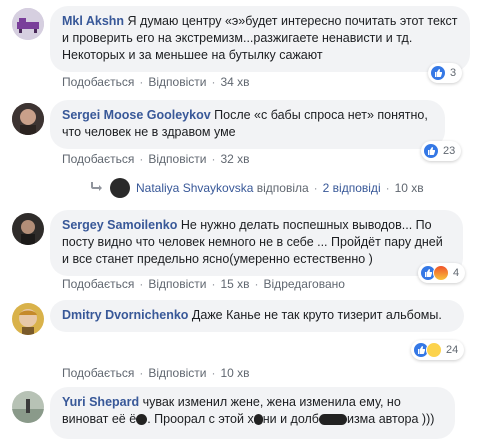 Image resolution: width=477 pixels, height=439 pixels. Describe the element at coordinates (290, 419) in the screenshot. I see `comment-text-part: ни и долб` at that location.